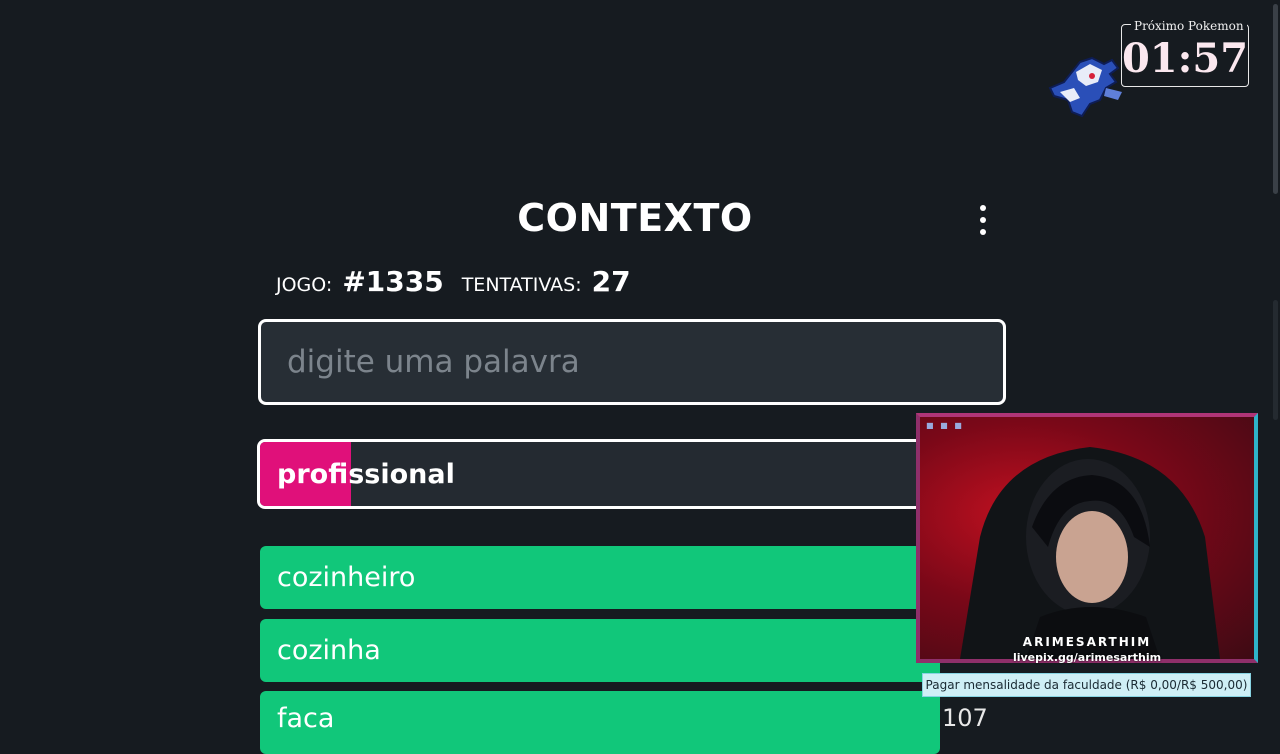  What do you see at coordinates (393, 281) in the screenshot?
I see `game-number: #1335` at bounding box center [393, 281].